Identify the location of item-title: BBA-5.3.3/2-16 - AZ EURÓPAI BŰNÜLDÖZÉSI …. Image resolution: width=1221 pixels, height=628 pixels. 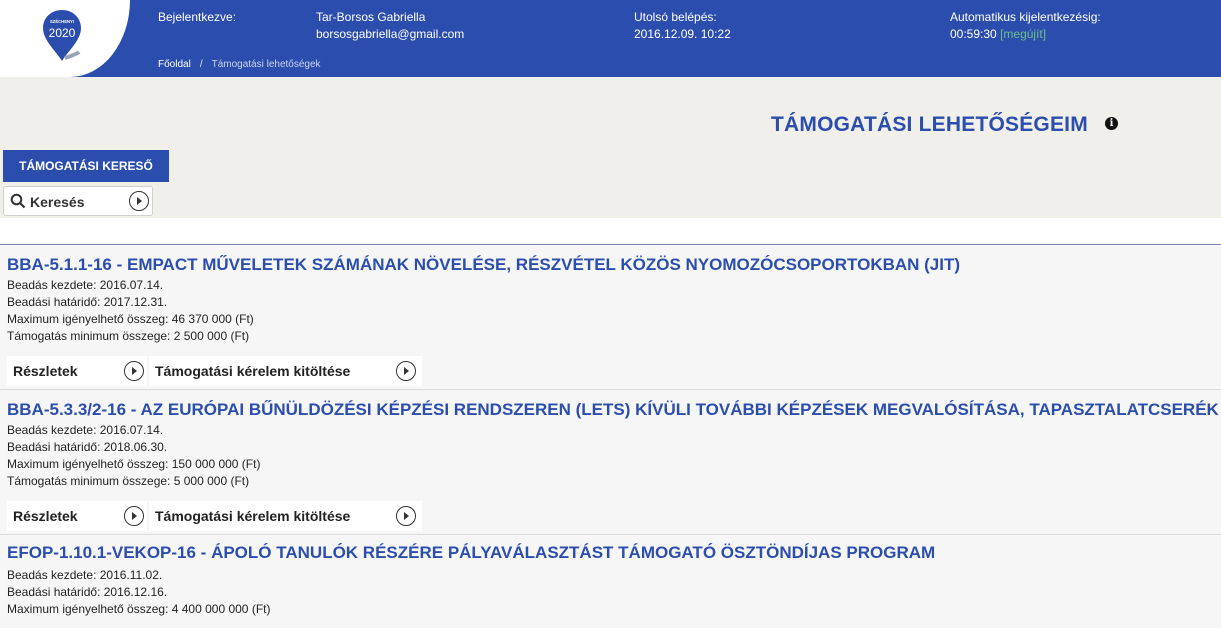
(613, 410).